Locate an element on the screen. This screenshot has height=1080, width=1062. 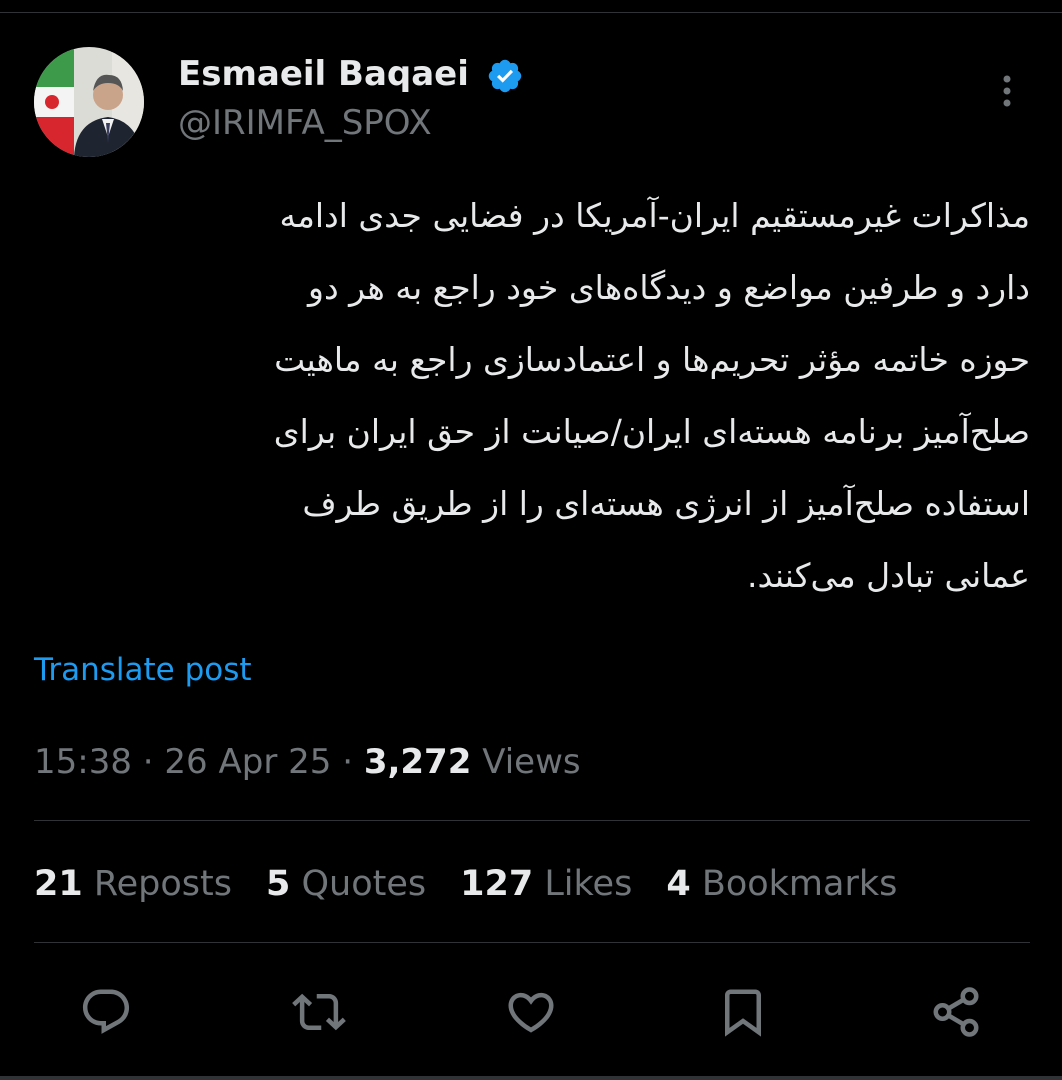
repost-button is located at coordinates (319, 1012).